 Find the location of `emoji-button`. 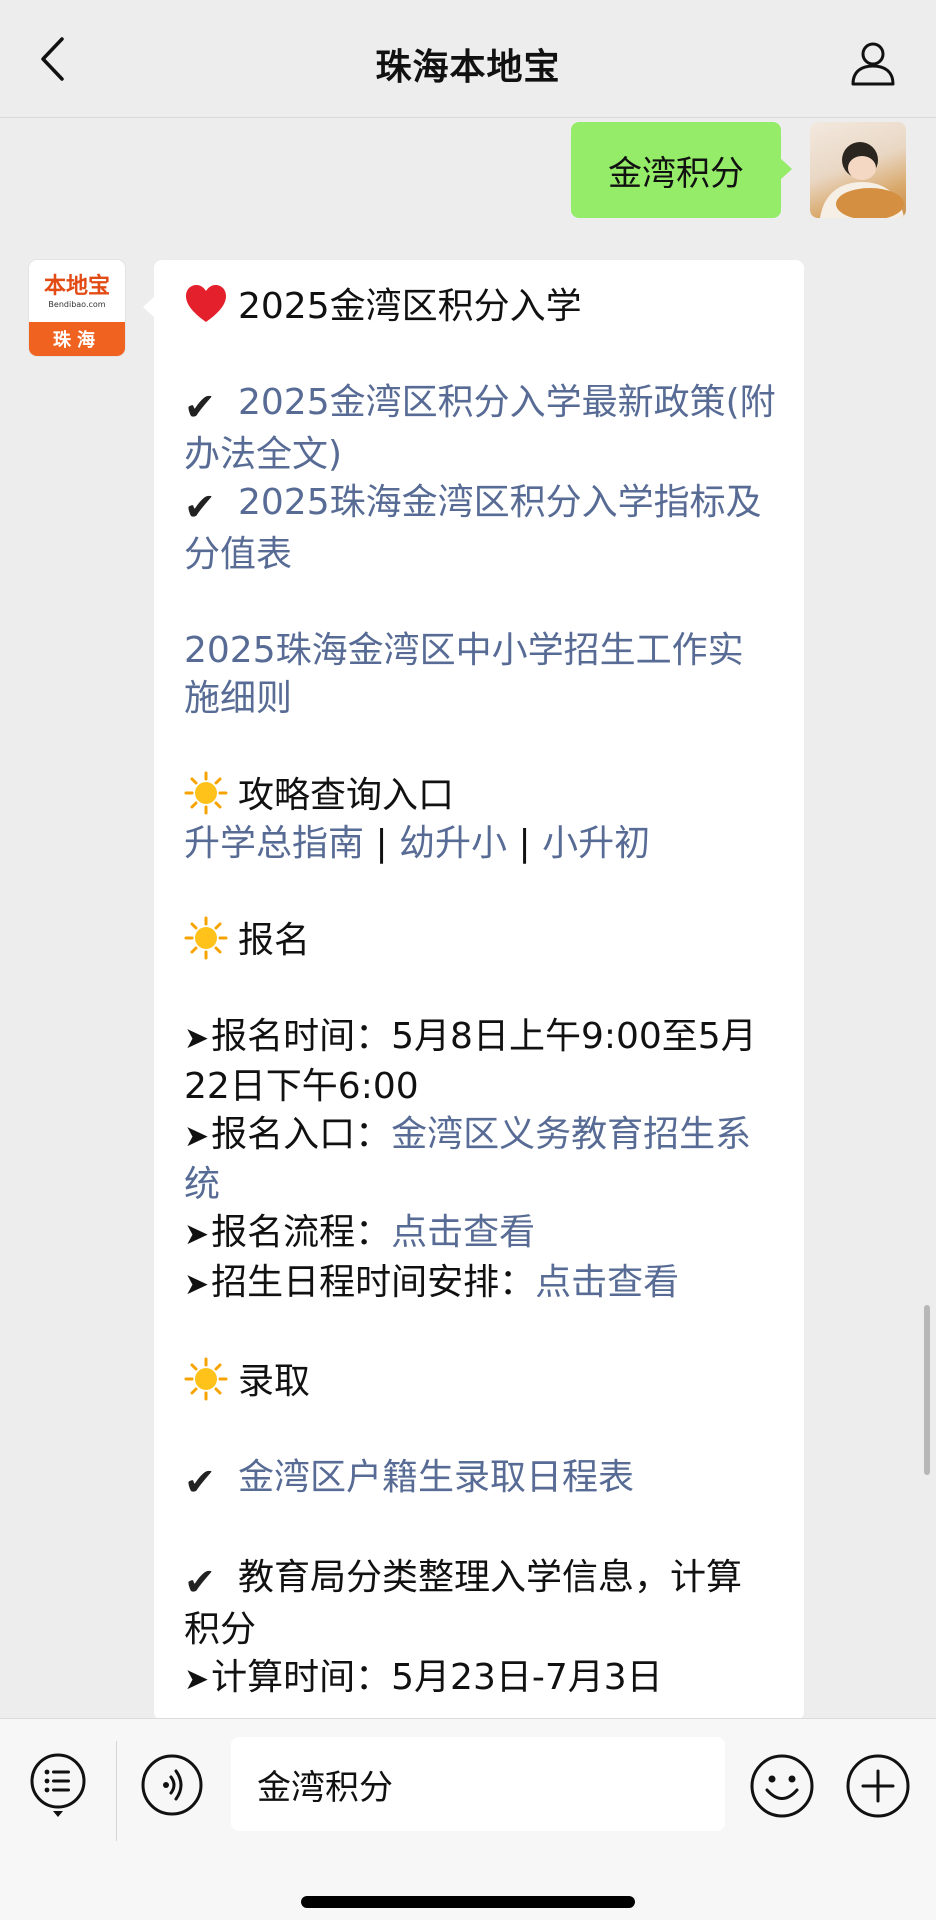

emoji-button is located at coordinates (782, 1786).